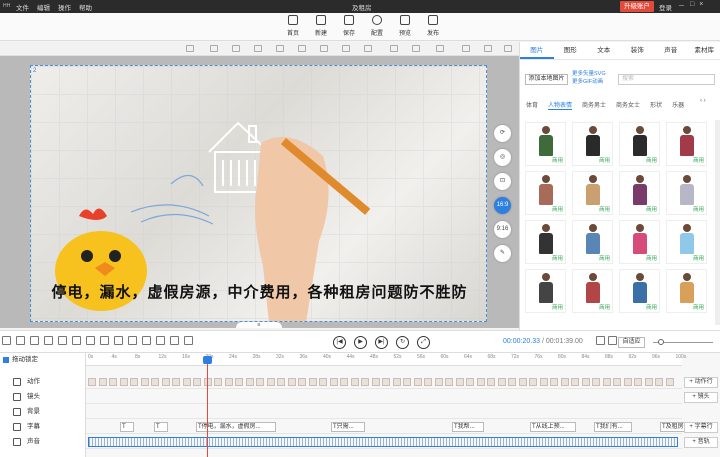 This screenshot has height=457, width=720. What do you see at coordinates (402, 342) in the screenshot?
I see `replay-icon: ↻` at bounding box center [402, 342].